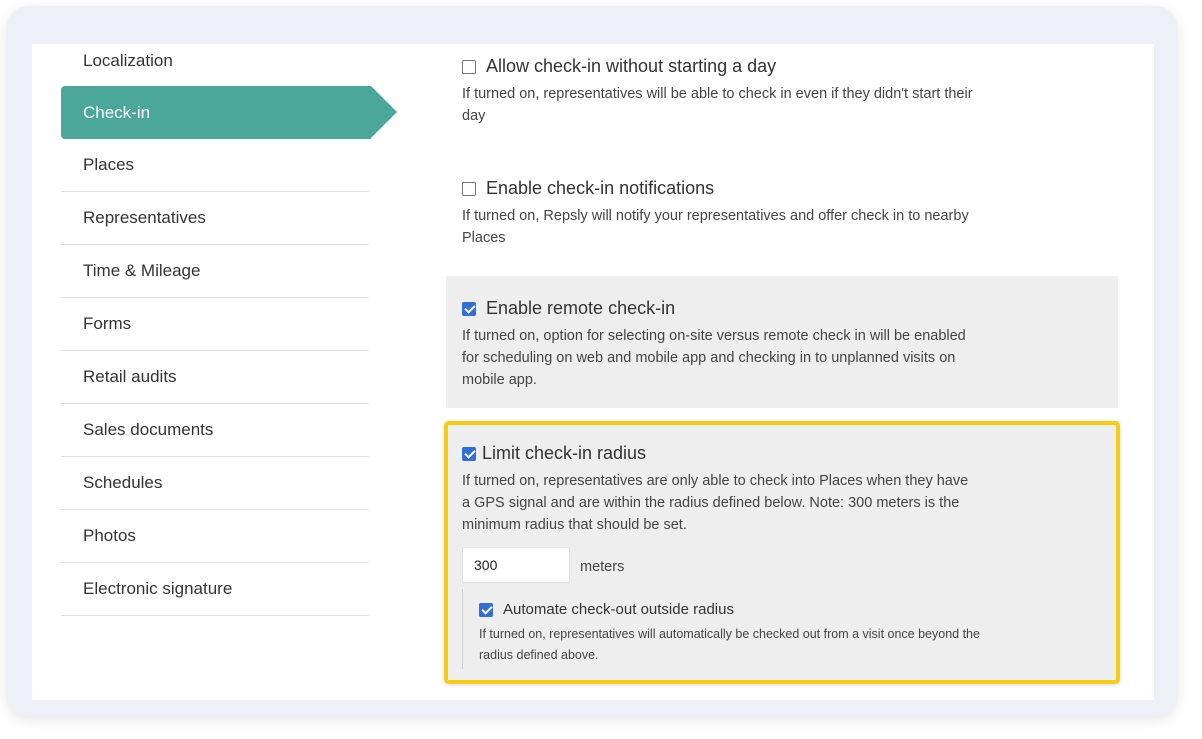 This screenshot has width=1202, height=739. Describe the element at coordinates (128, 60) in the screenshot. I see `sidebar-item-label: Localization` at that location.